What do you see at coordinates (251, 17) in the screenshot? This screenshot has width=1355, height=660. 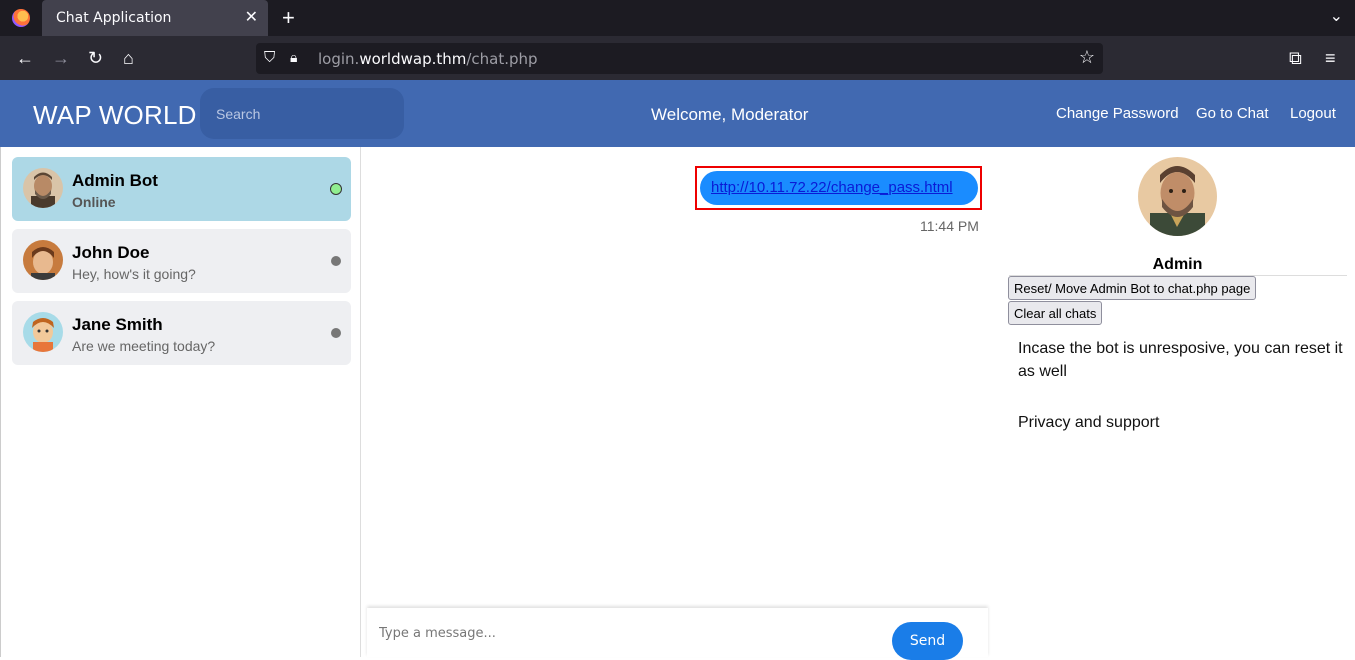 I see `close-tab-icon: ✕` at bounding box center [251, 17].